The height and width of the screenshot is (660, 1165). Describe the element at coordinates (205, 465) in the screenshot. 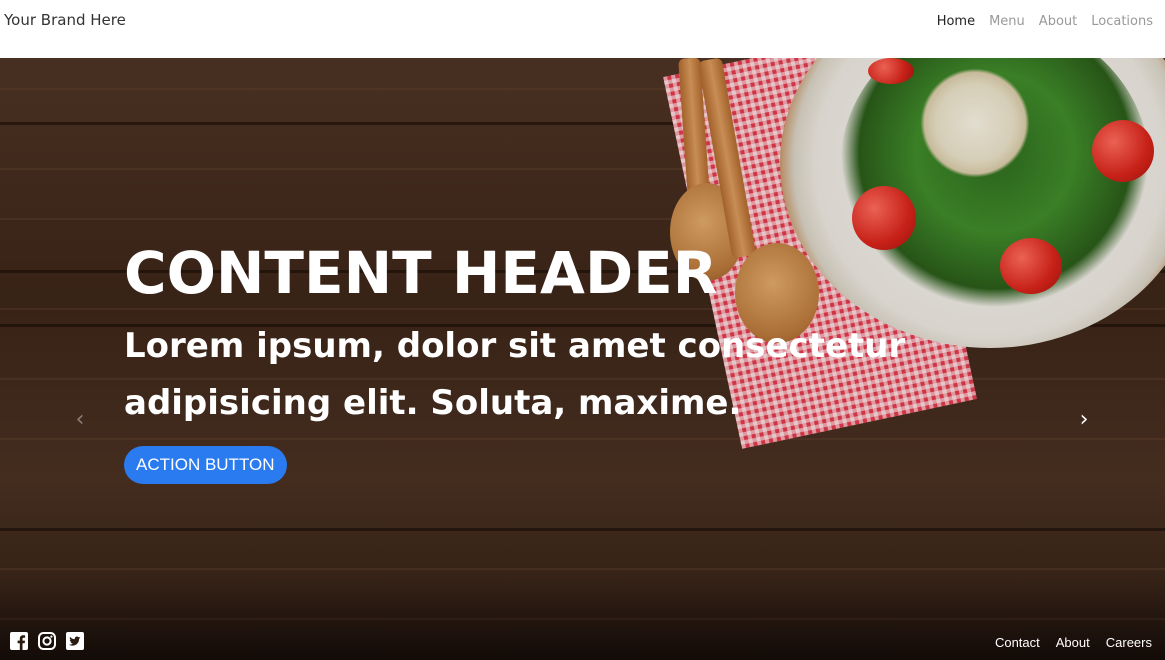

I see `action-button: ACTION BUTTON` at that location.